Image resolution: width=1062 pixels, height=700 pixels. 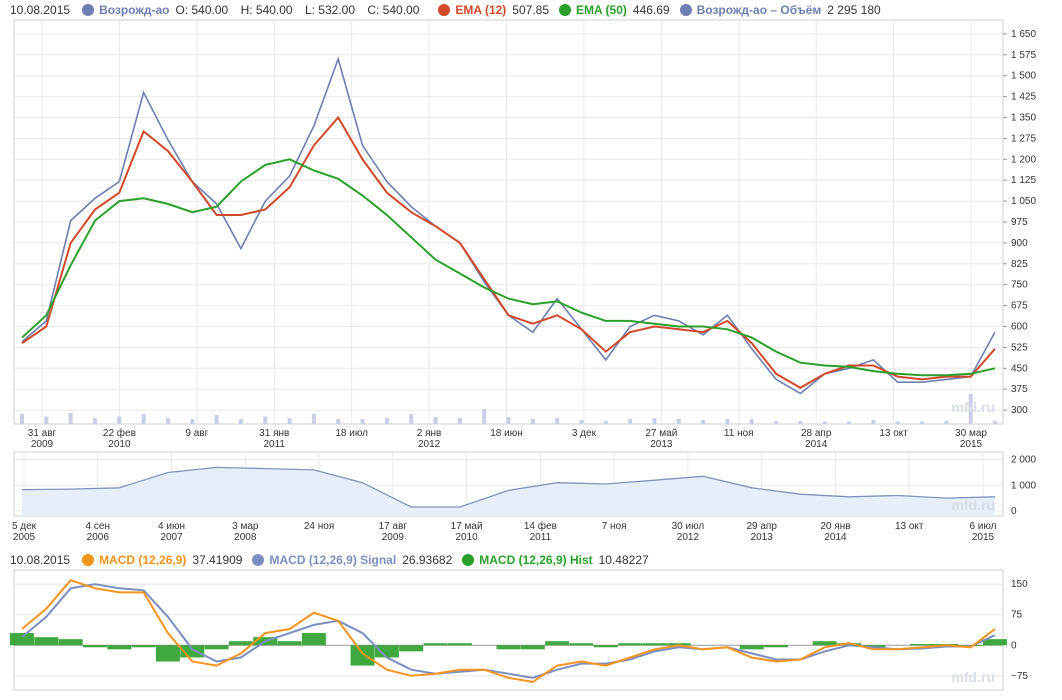 What do you see at coordinates (24, 537) in the screenshot?
I see `overview-x-year-label: 2005` at bounding box center [24, 537].